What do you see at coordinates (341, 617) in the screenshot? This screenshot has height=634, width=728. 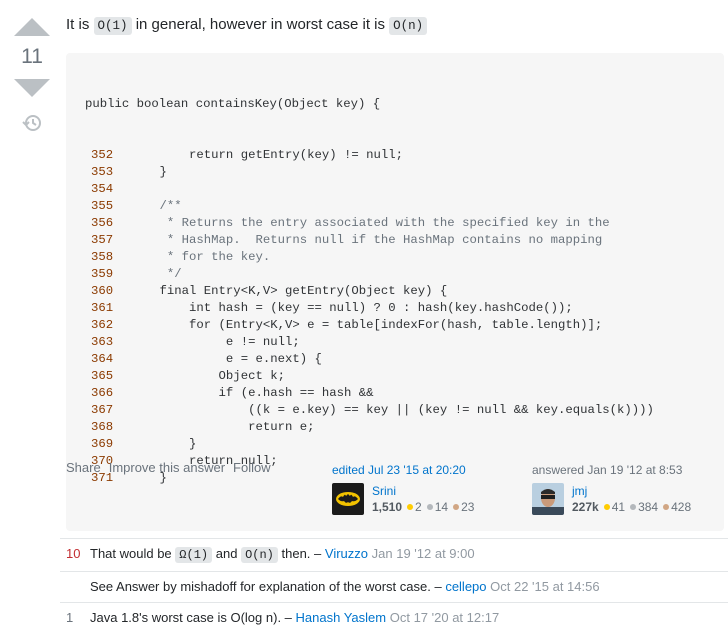 I see `comment-user-link: Hanash Yaslem` at bounding box center [341, 617].